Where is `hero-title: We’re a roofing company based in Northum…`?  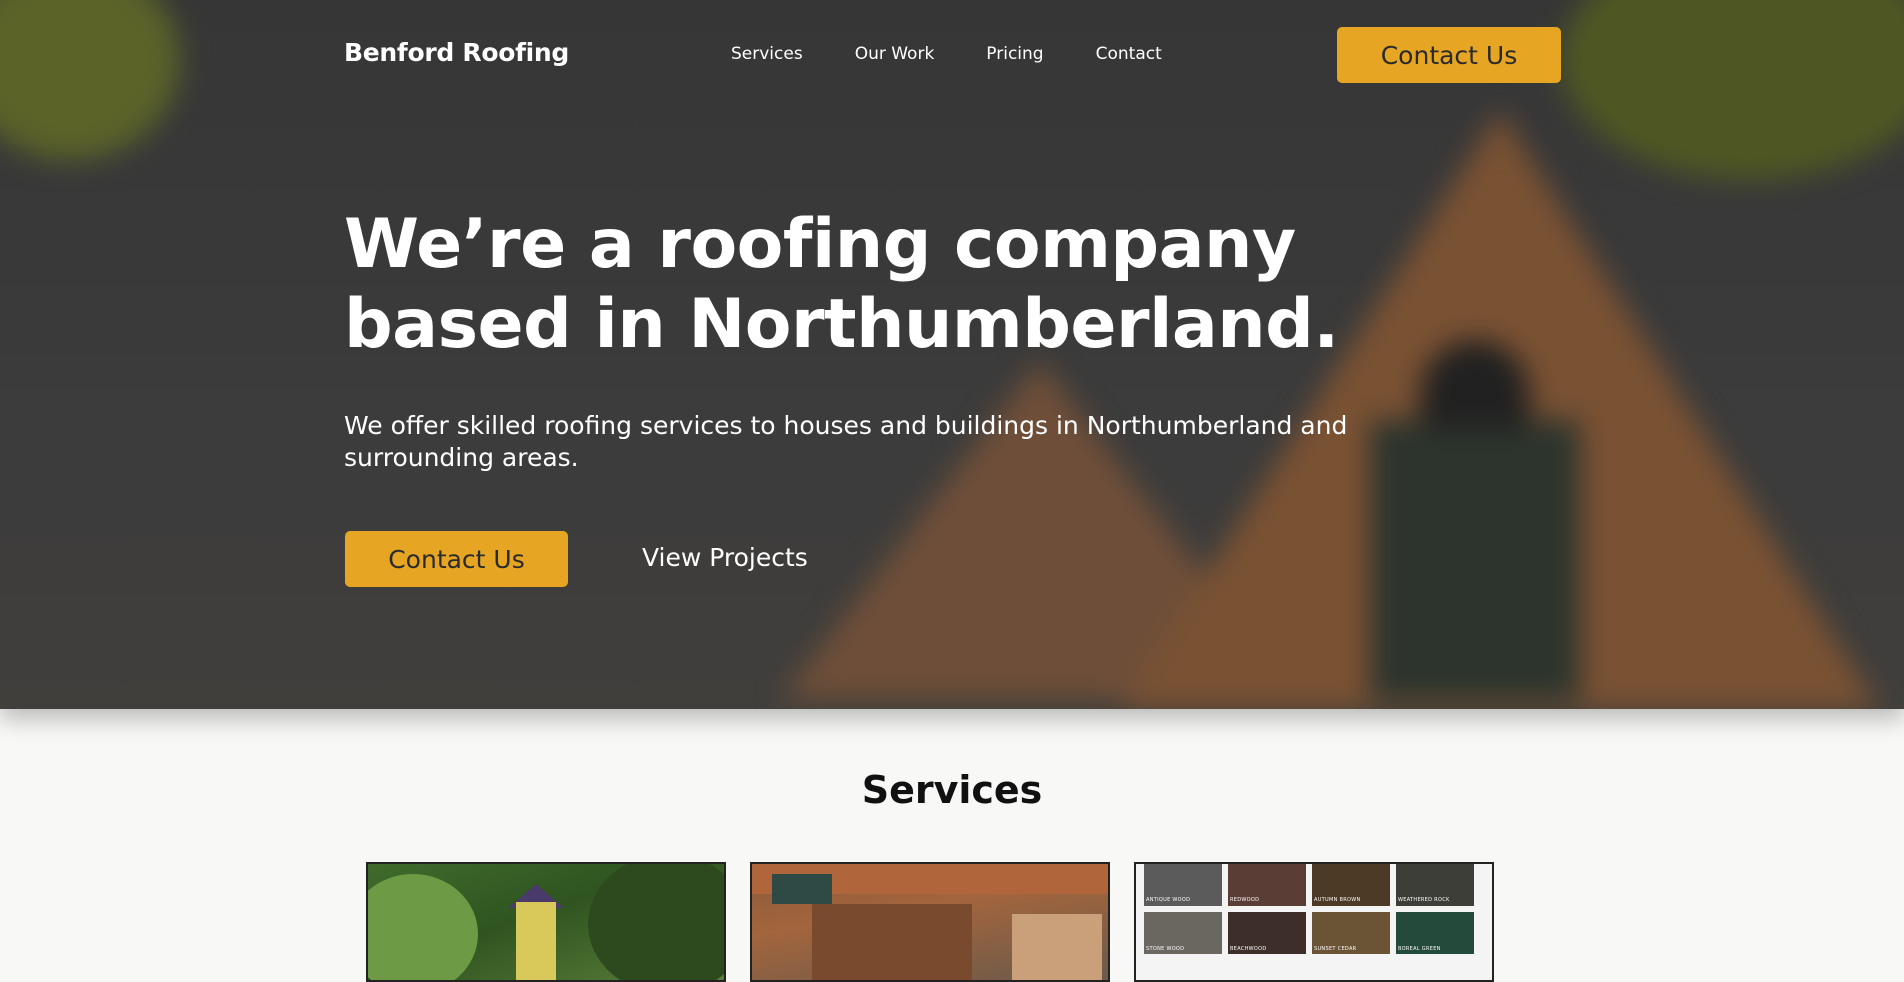
hero-title: We’re a roofing company based in Northum… is located at coordinates (841, 284).